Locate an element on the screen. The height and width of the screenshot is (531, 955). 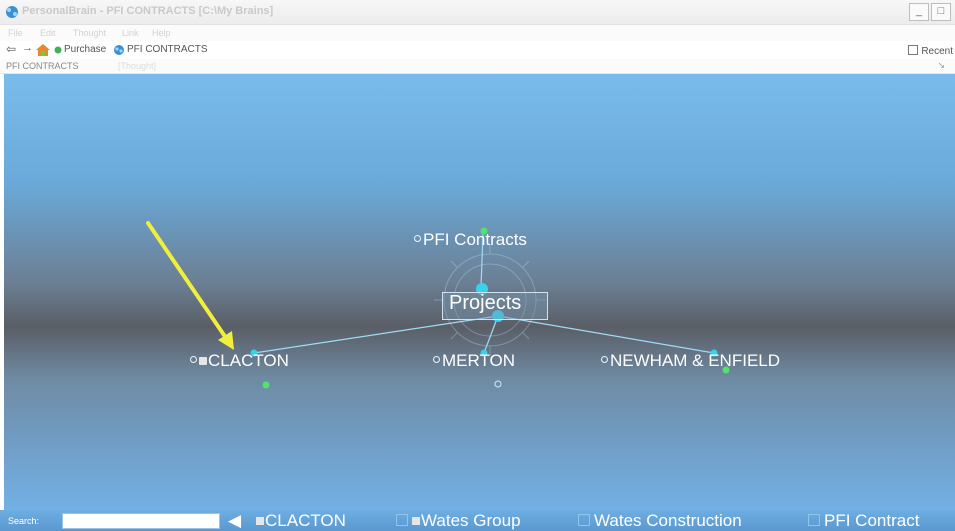
menu-bar: File Edit Thought Link Help is located at coordinates (477, 33).